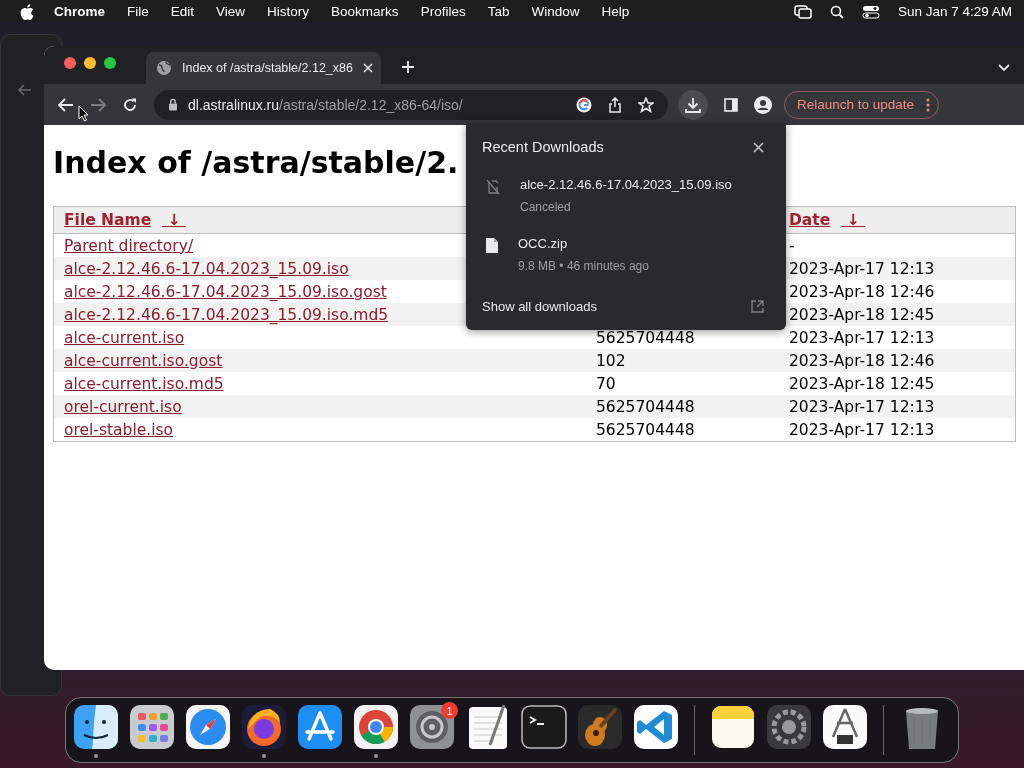 This screenshot has width=1024, height=768. What do you see at coordinates (152, 726) in the screenshot?
I see `app-grid-icon` at bounding box center [152, 726].